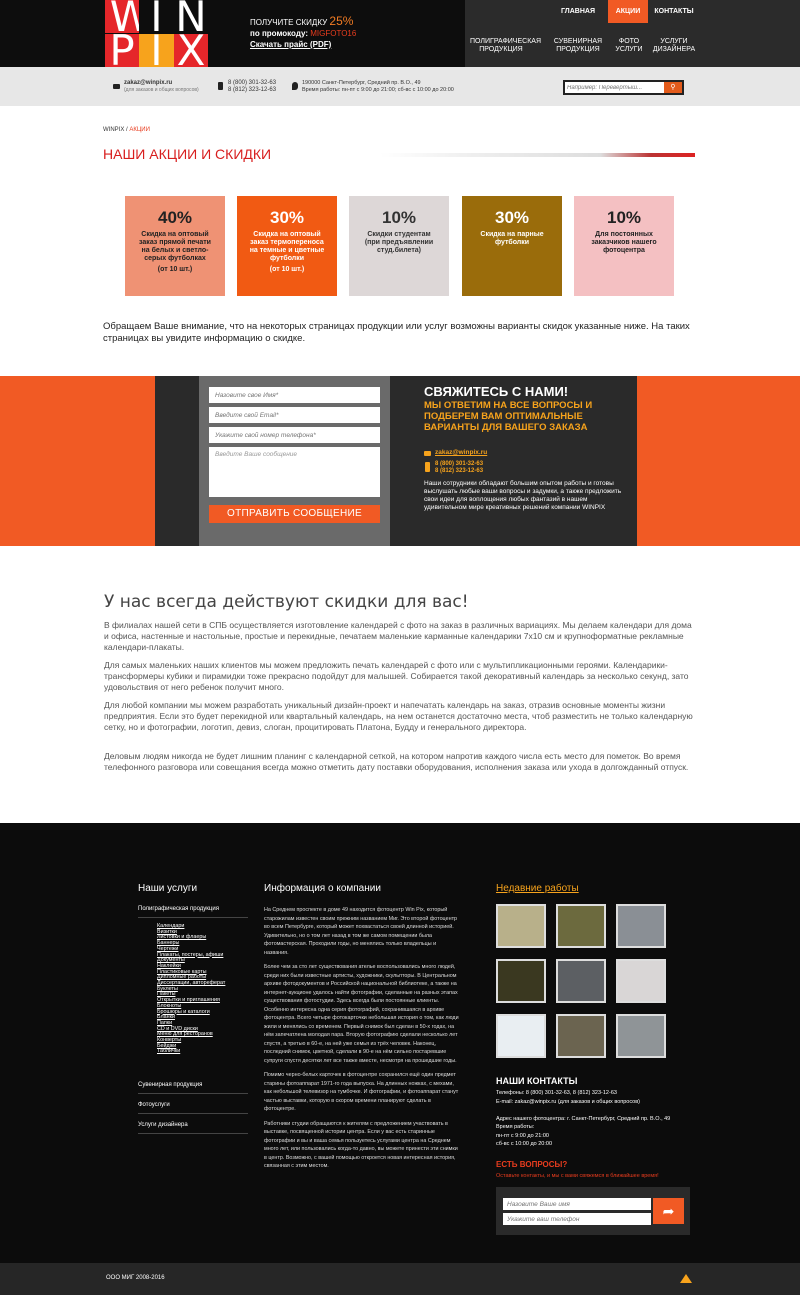  I want to click on contact-phone: 8 (812) 323-12-63, so click(459, 471).